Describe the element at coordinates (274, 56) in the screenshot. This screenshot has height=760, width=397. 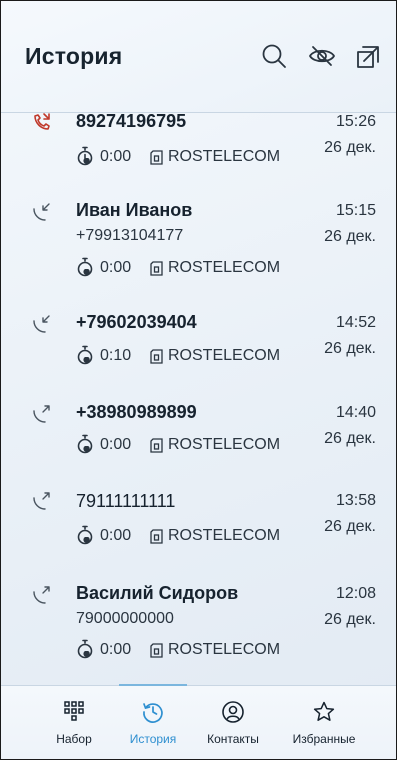
I see `search-icon` at that location.